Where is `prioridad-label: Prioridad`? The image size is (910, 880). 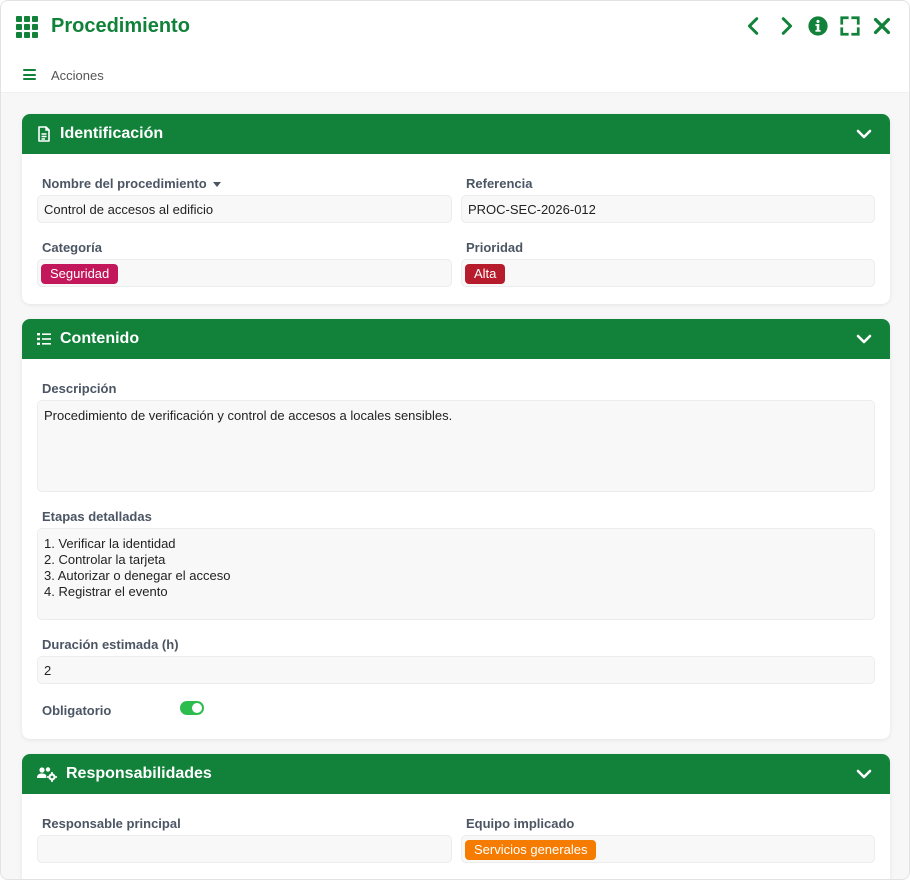 prioridad-label: Prioridad is located at coordinates (495, 247).